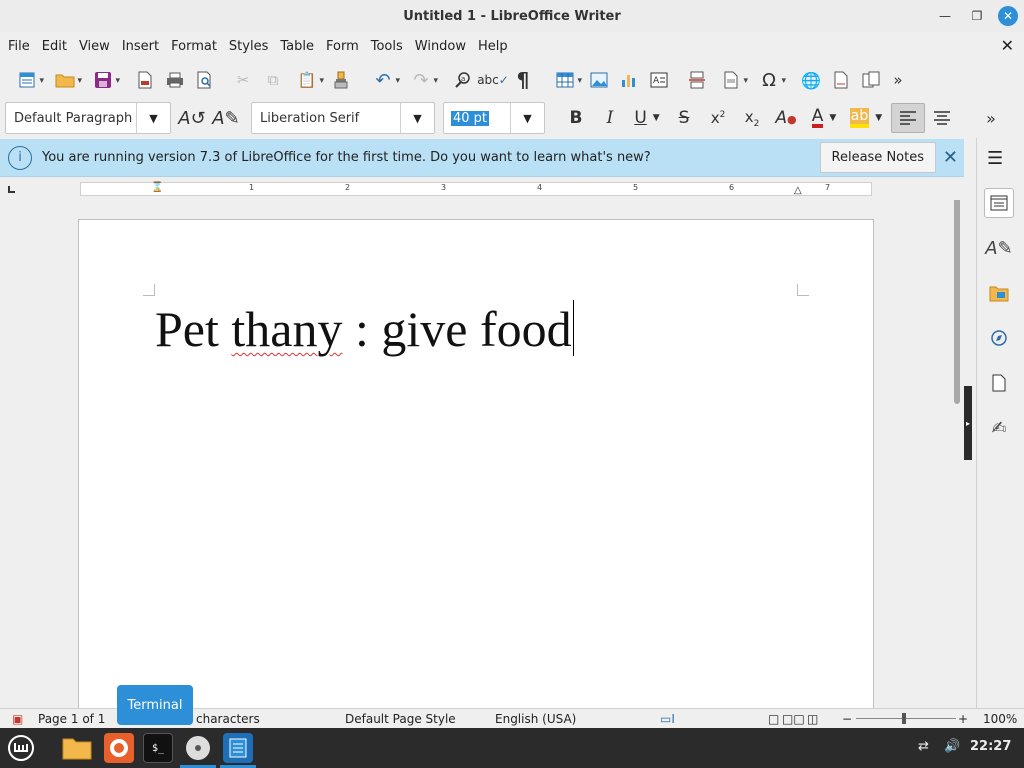  I want to click on menu-format: Format, so click(194, 46).